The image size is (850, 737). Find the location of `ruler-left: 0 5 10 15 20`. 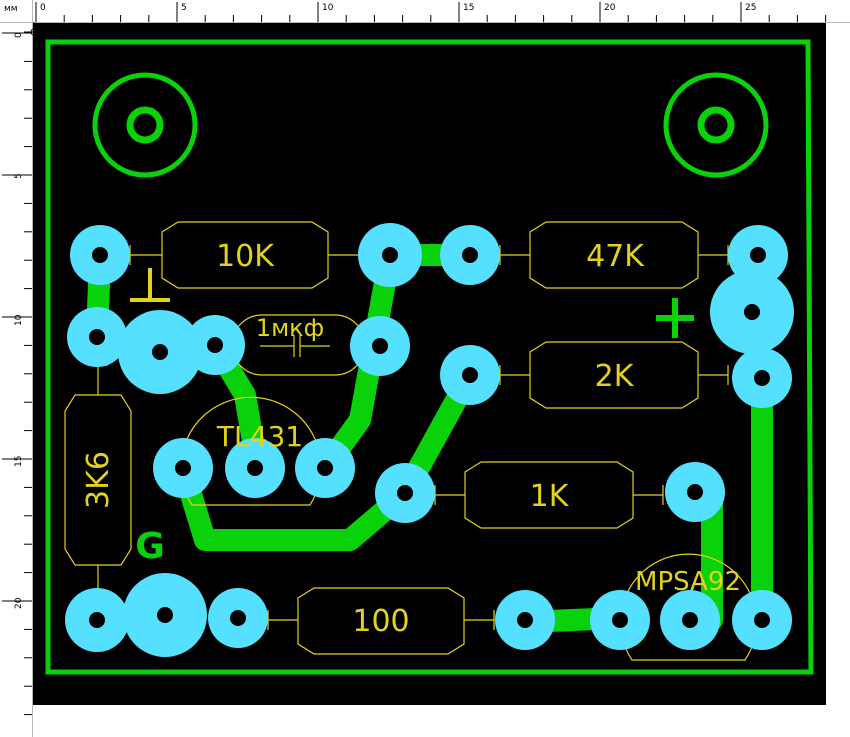

ruler-left: 0 5 10 15 20 is located at coordinates (16, 368).